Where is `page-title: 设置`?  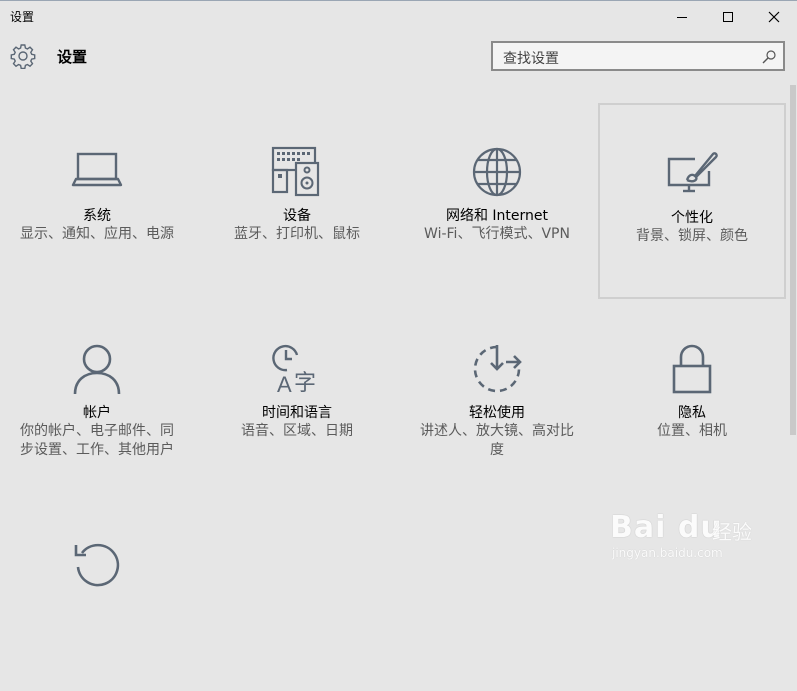
page-title: 设置 is located at coordinates (72, 57).